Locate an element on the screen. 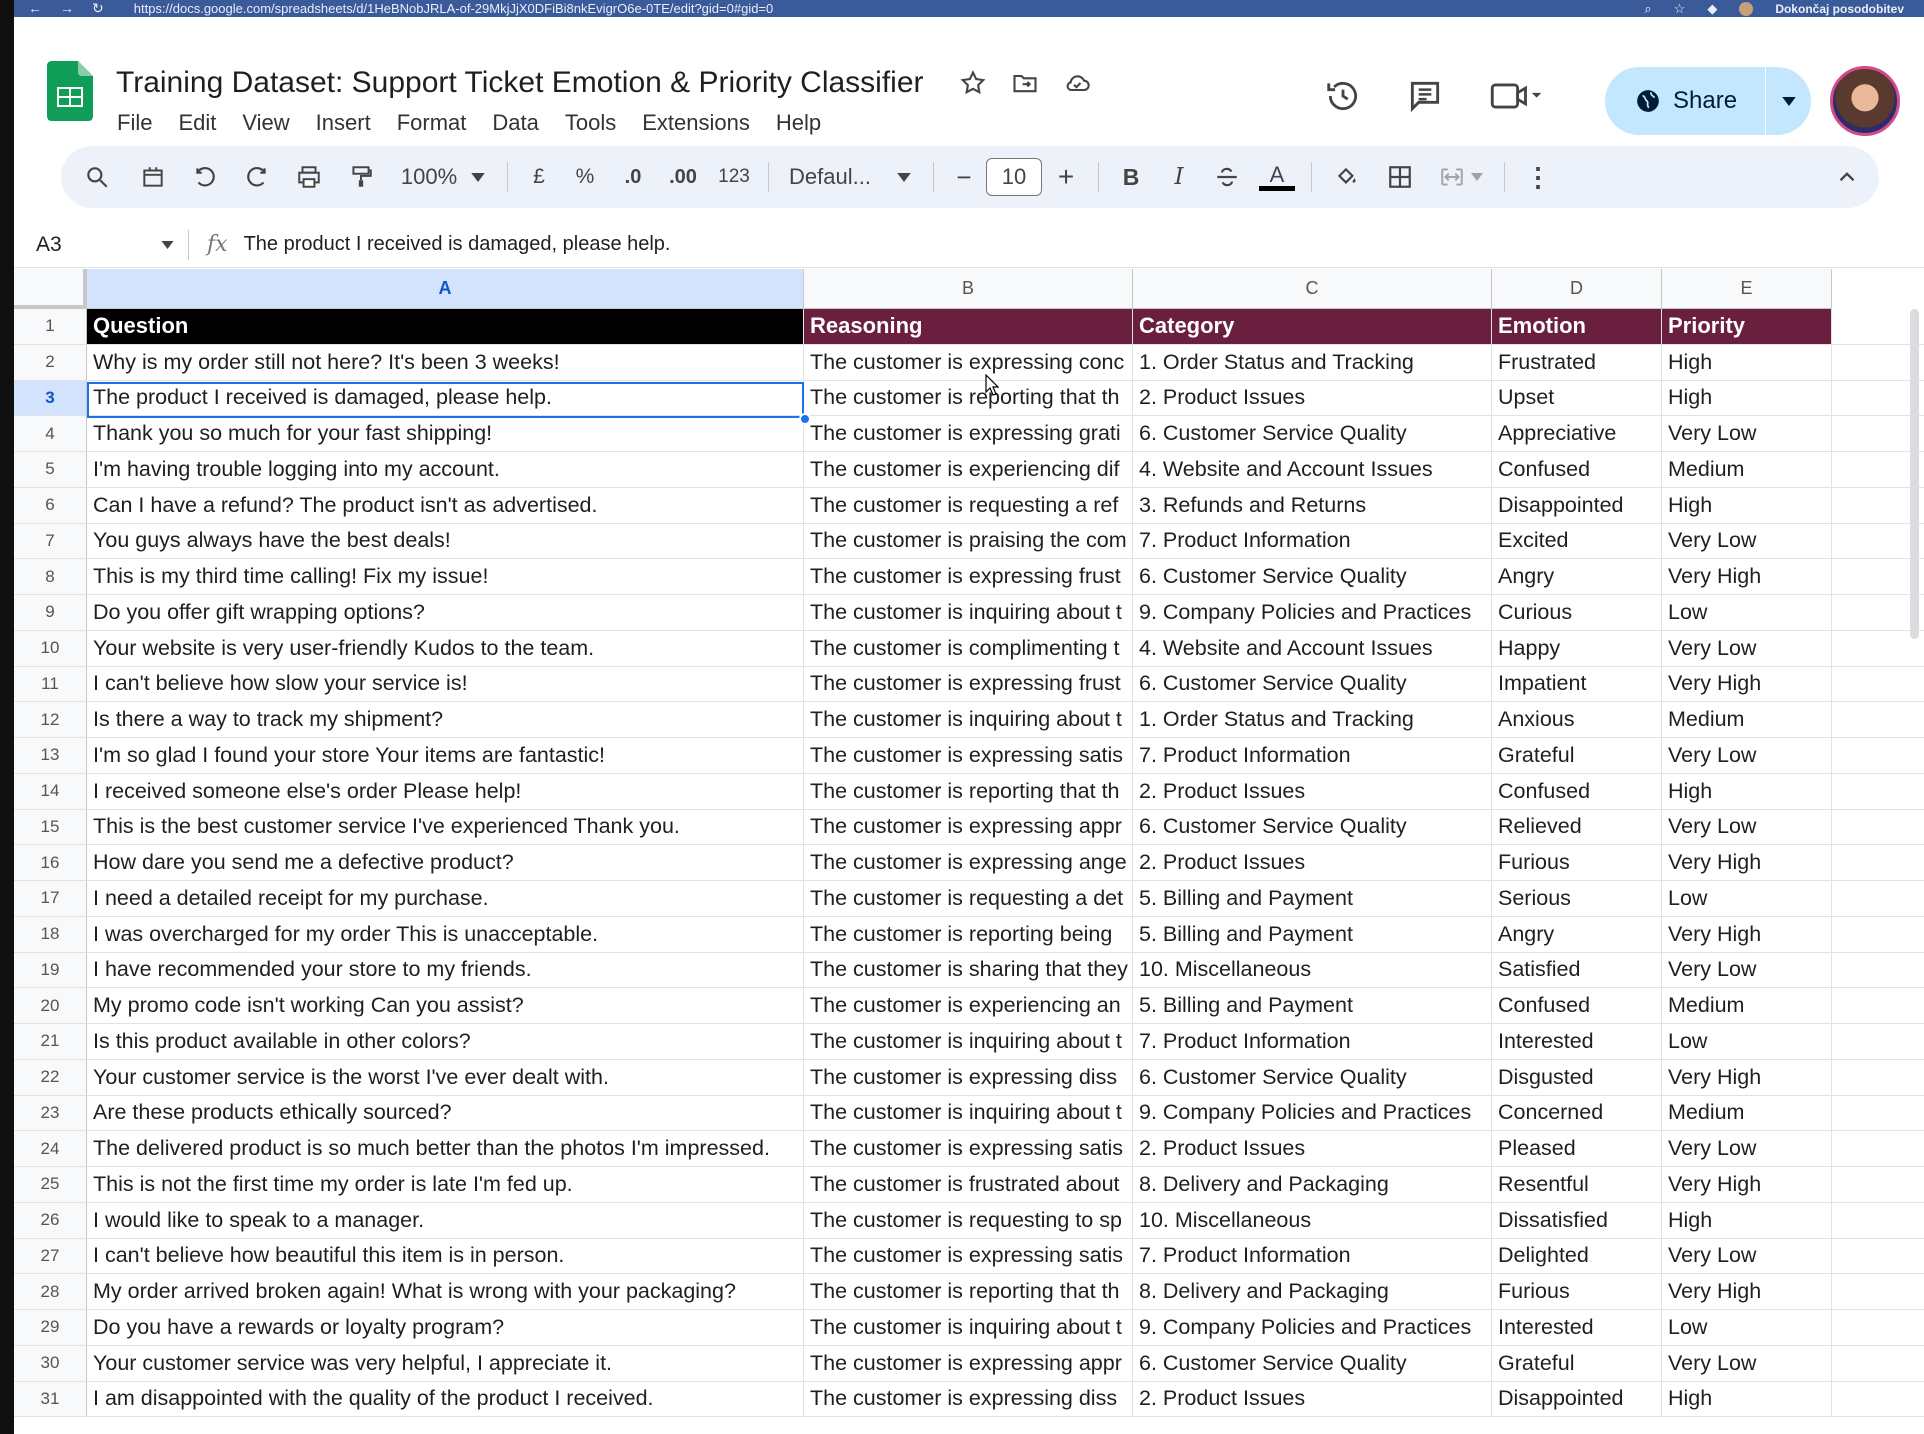  cell: 10. Miscellaneous is located at coordinates (1312, 1220).